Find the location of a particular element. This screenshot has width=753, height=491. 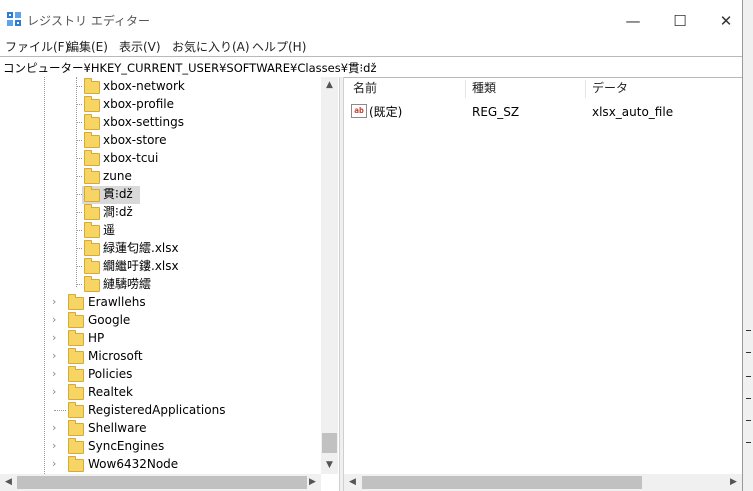

tree-horizontal-scroll-thumb is located at coordinates (162, 482).